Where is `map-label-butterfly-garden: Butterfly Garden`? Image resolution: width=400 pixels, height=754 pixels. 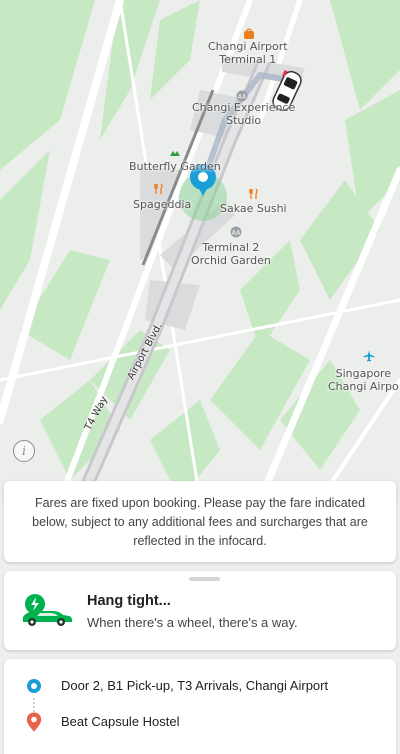
map-label-butterfly-garden: Butterfly Garden is located at coordinates (175, 166).